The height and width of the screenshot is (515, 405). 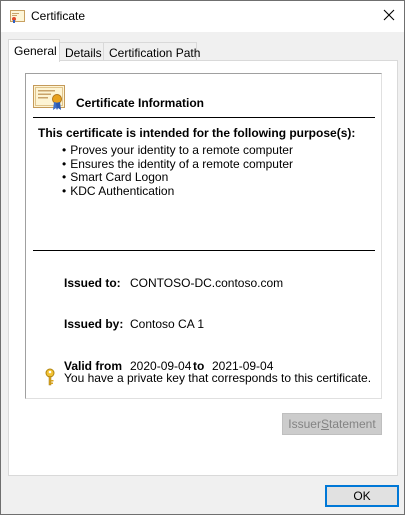 What do you see at coordinates (352, 424) in the screenshot?
I see `issuer-statement-label-rest: tatement` at bounding box center [352, 424].